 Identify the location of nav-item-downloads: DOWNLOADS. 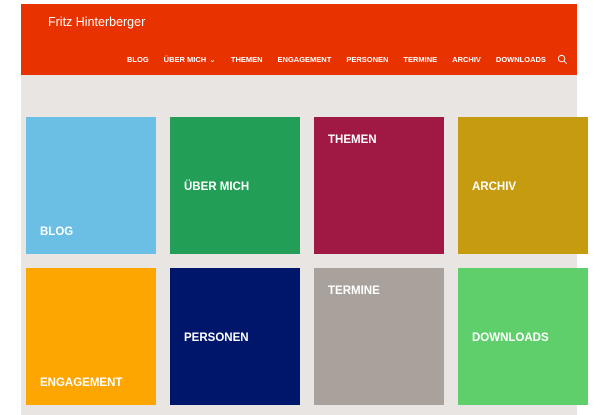
(521, 59).